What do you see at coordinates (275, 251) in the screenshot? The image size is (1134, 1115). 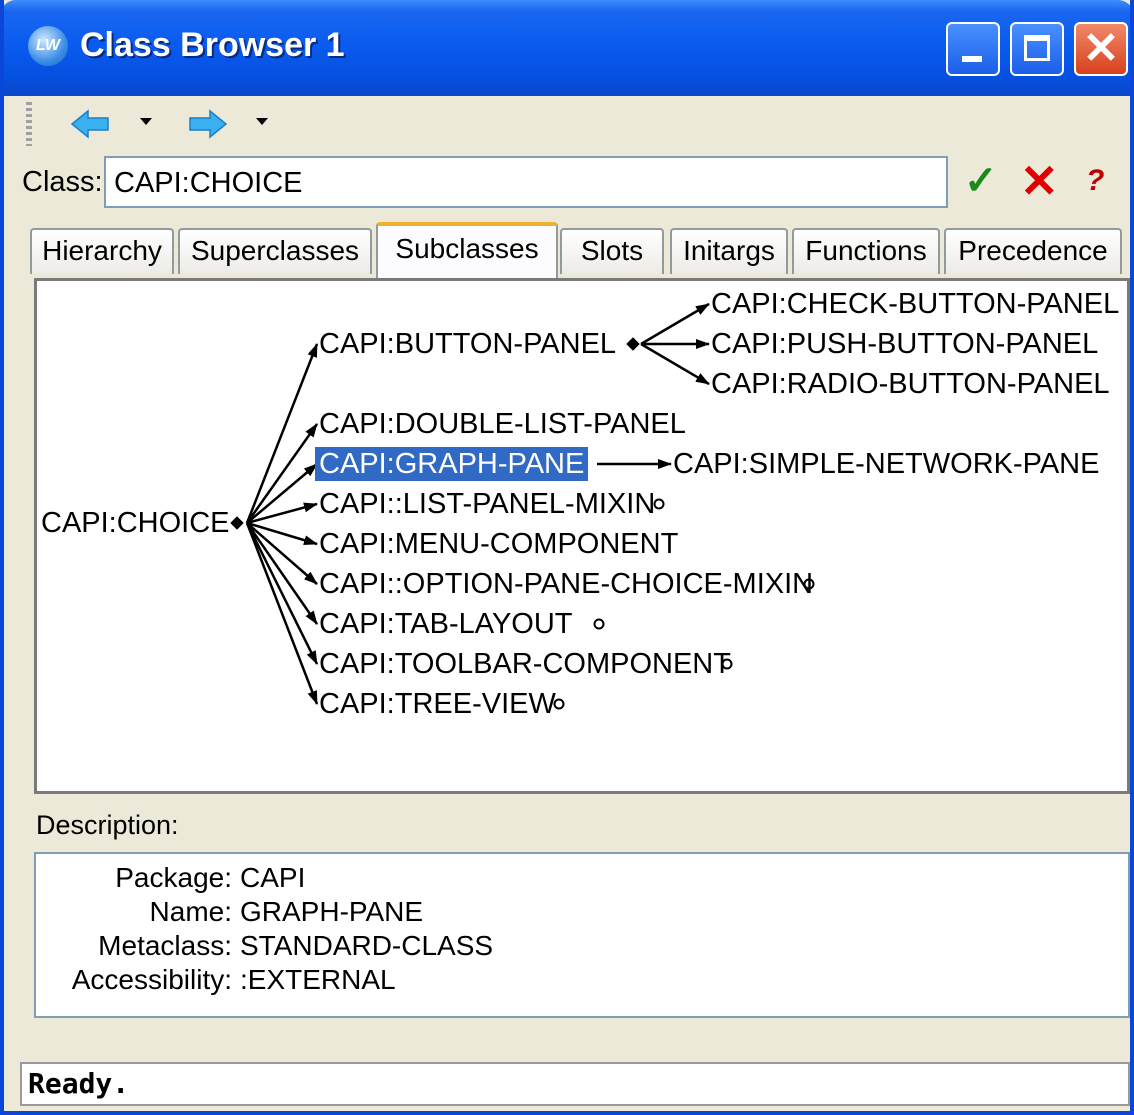 I see `tab-superclasses: Superclasses` at bounding box center [275, 251].